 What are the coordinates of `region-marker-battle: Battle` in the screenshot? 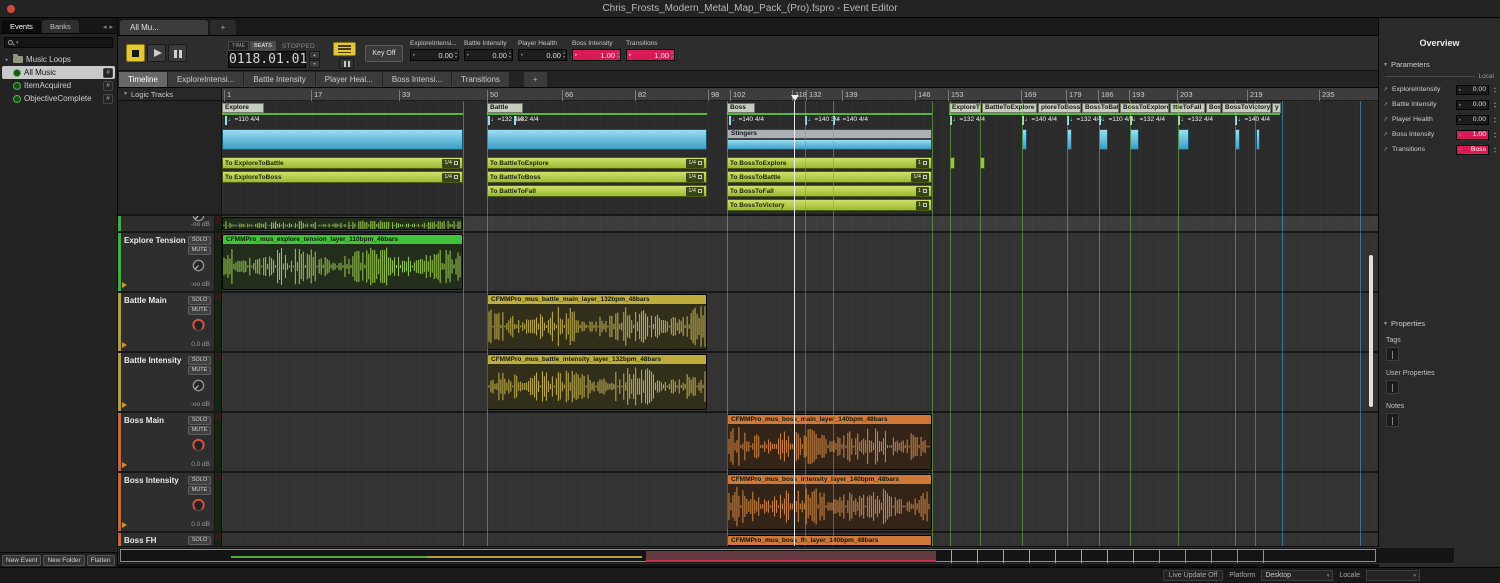 It's located at (505, 108).